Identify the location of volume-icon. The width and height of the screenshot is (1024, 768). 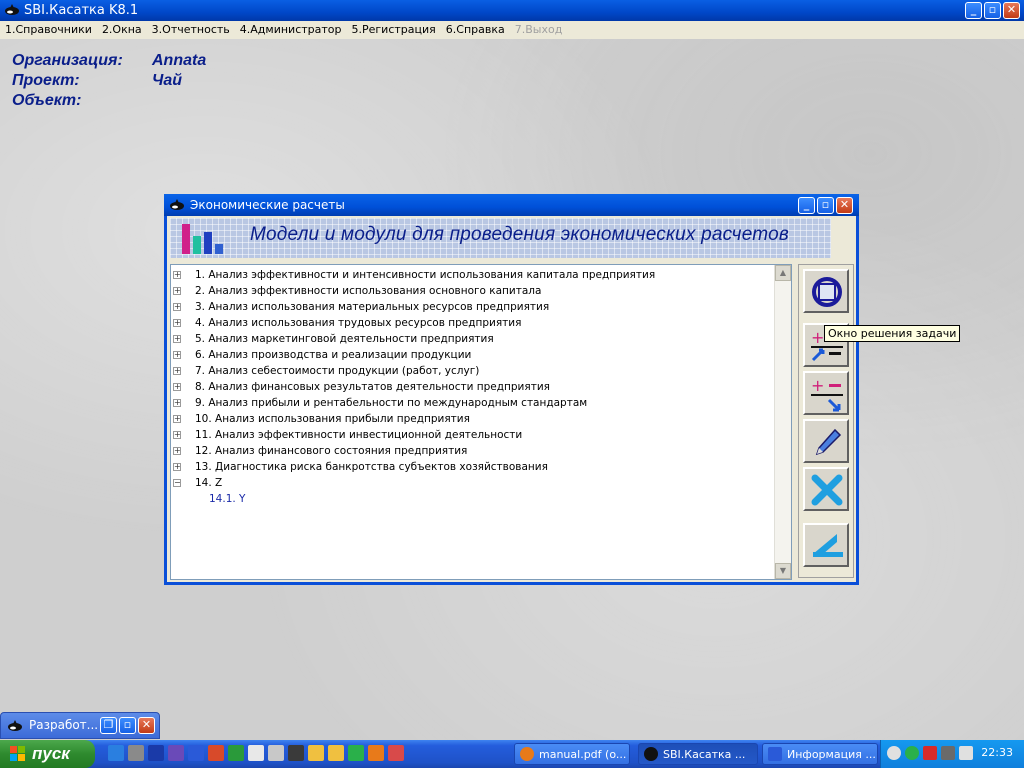
(966, 753).